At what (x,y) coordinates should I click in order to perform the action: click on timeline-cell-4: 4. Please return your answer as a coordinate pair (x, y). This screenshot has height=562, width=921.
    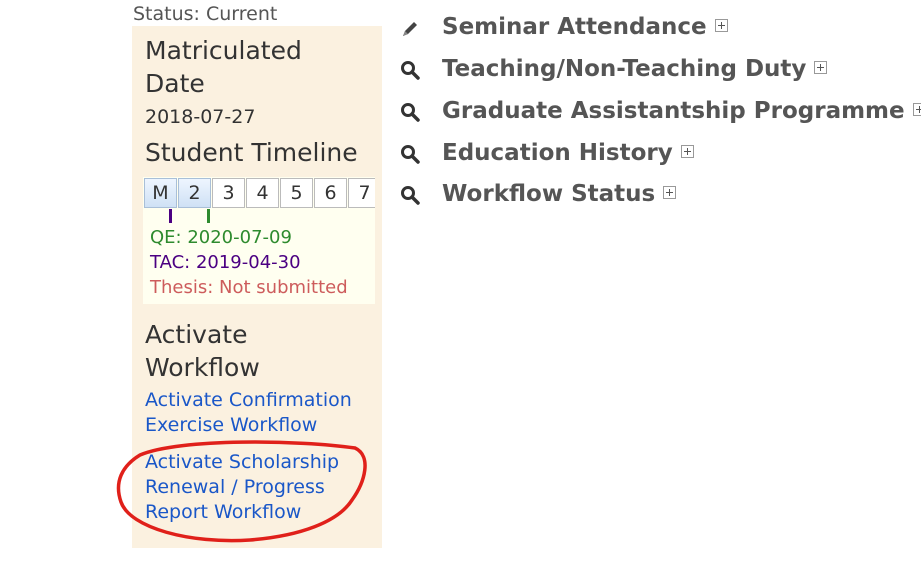
    Looking at the image, I should click on (262, 193).